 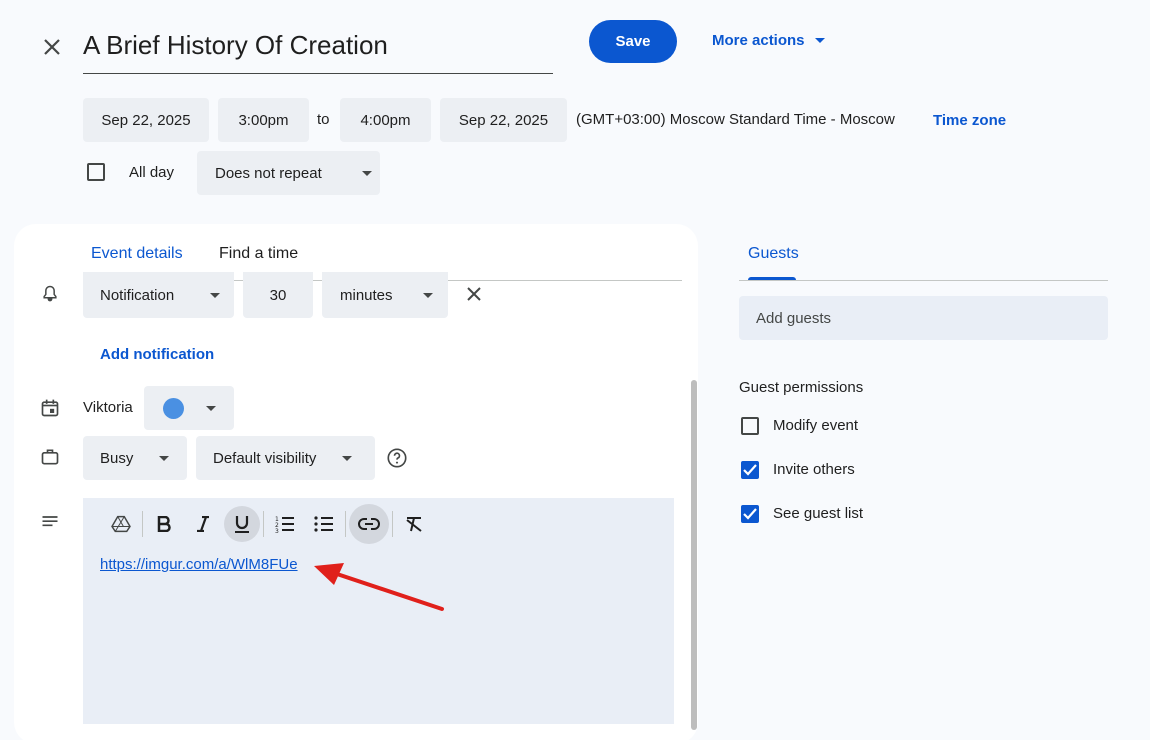 What do you see at coordinates (50, 294) in the screenshot?
I see `bell-icon` at bounding box center [50, 294].